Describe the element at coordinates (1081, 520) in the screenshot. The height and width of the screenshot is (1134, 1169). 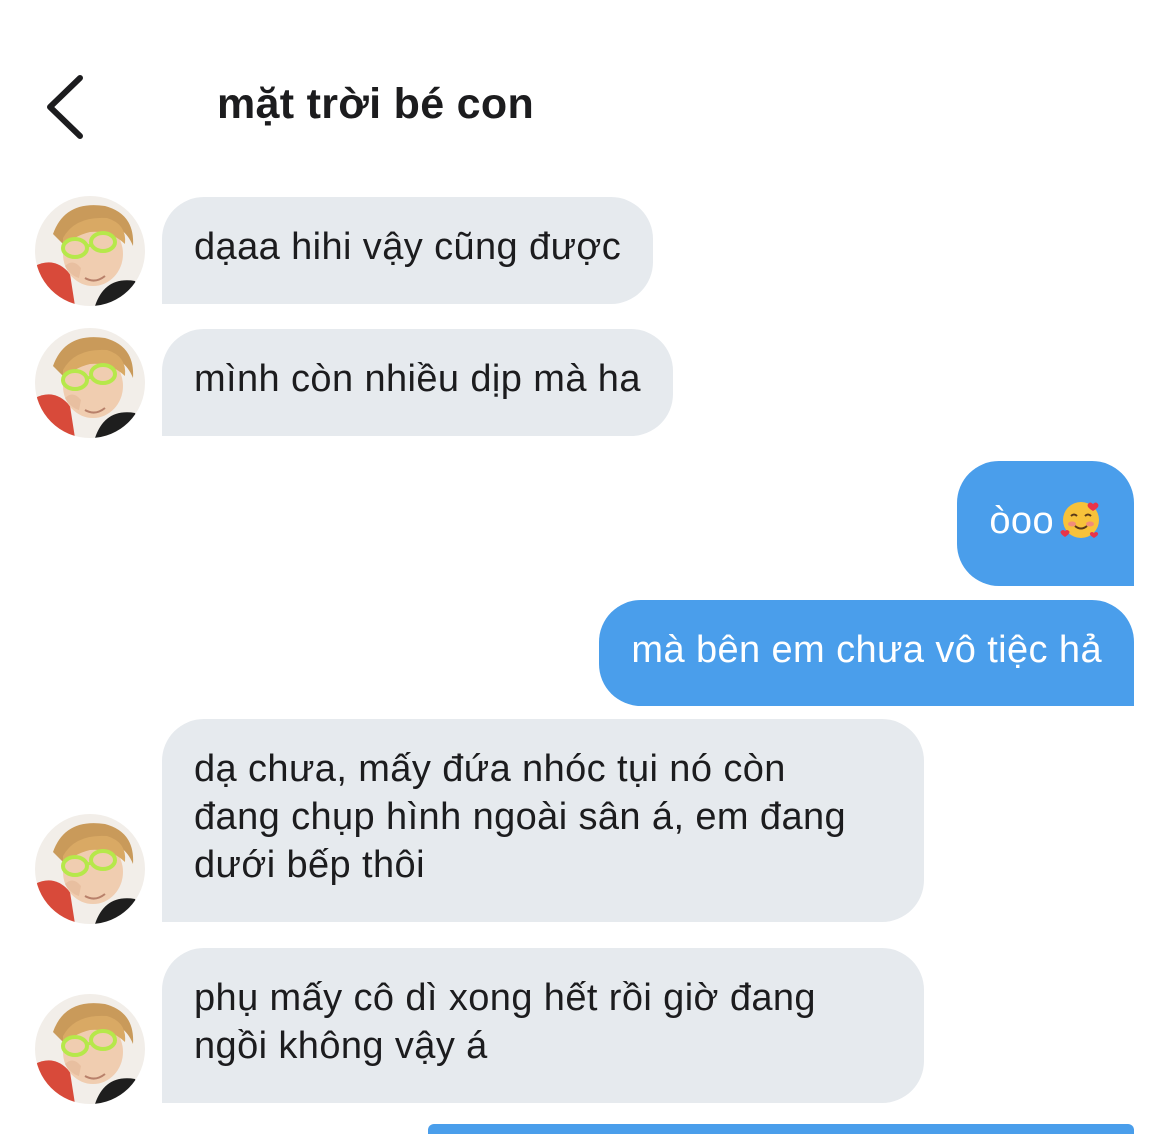
I see `smiling-face-with-hearts-icon` at that location.